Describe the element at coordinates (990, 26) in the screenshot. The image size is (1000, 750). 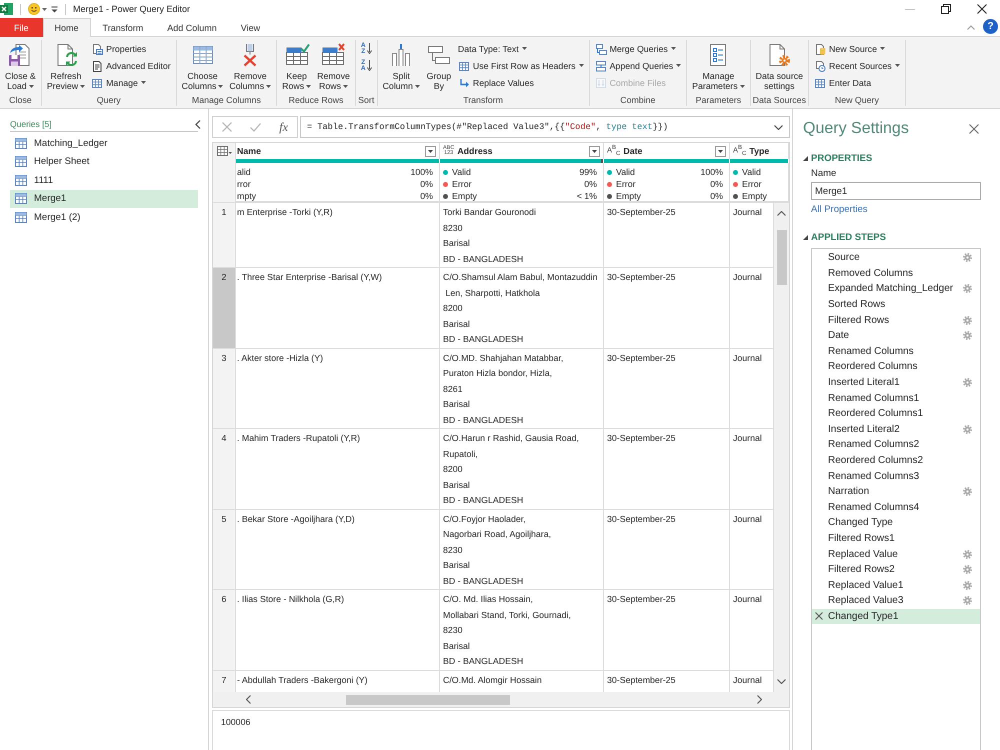
I see `help-button: ?` at that location.